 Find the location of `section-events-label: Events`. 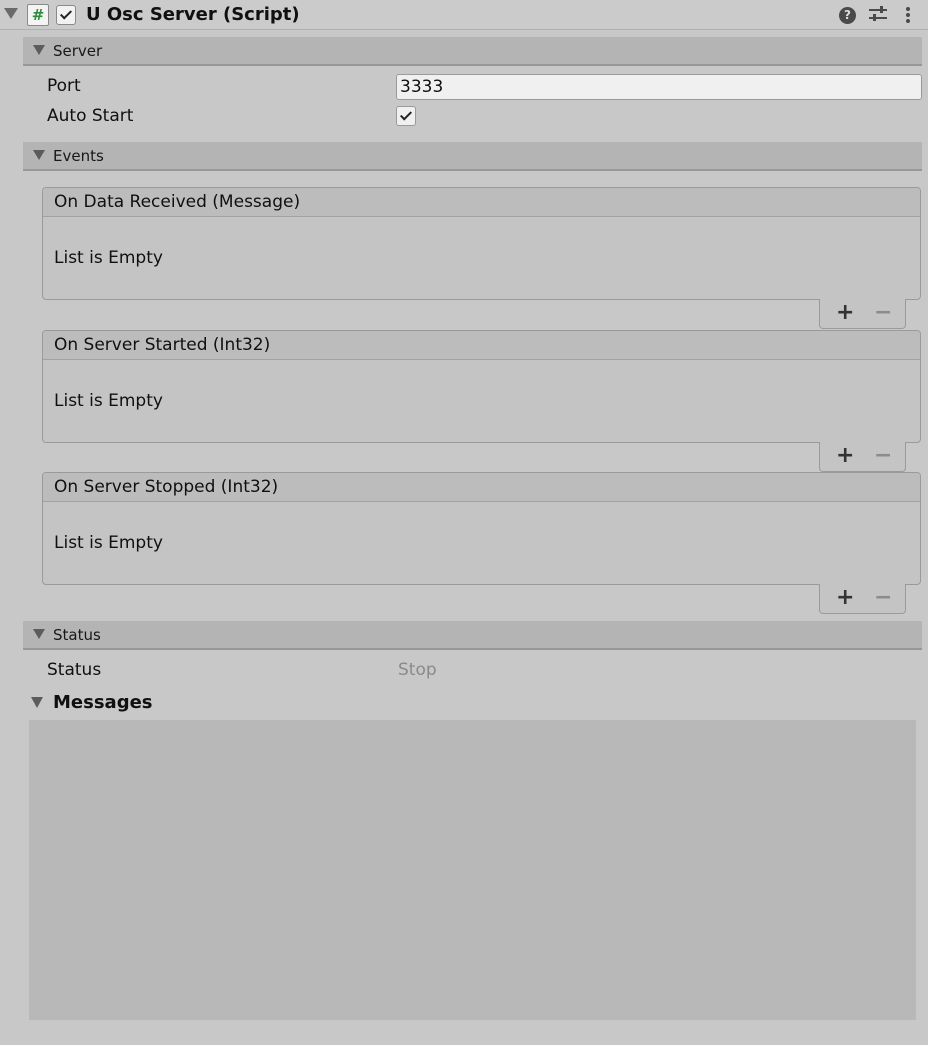

section-events-label: Events is located at coordinates (78, 156).